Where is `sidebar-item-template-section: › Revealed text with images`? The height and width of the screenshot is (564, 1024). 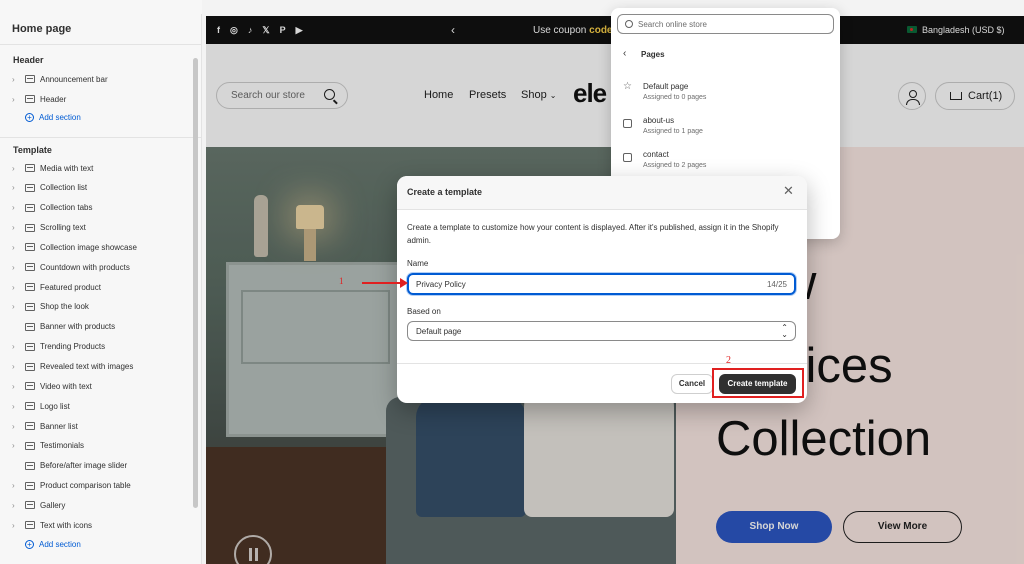
sidebar-item-template-section: › Revealed text with images is located at coordinates (72, 367).